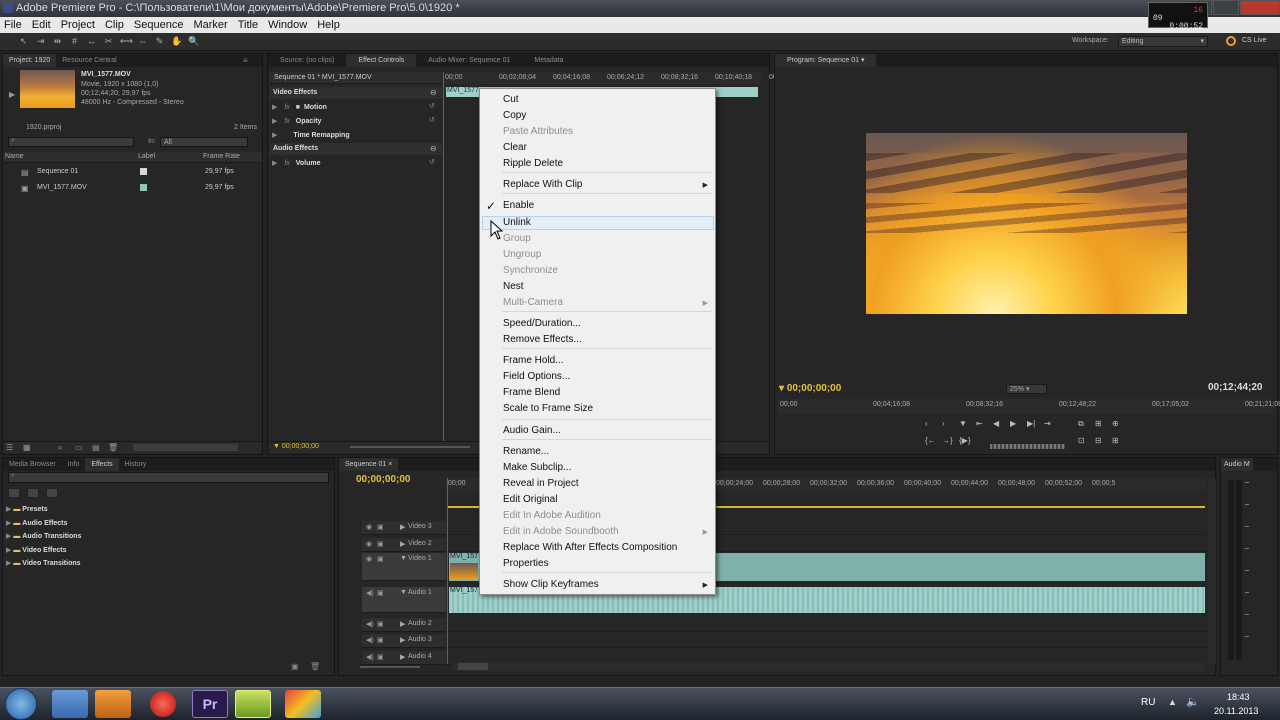 The height and width of the screenshot is (720, 1280). I want to click on paint-taskbar-button, so click(303, 704).